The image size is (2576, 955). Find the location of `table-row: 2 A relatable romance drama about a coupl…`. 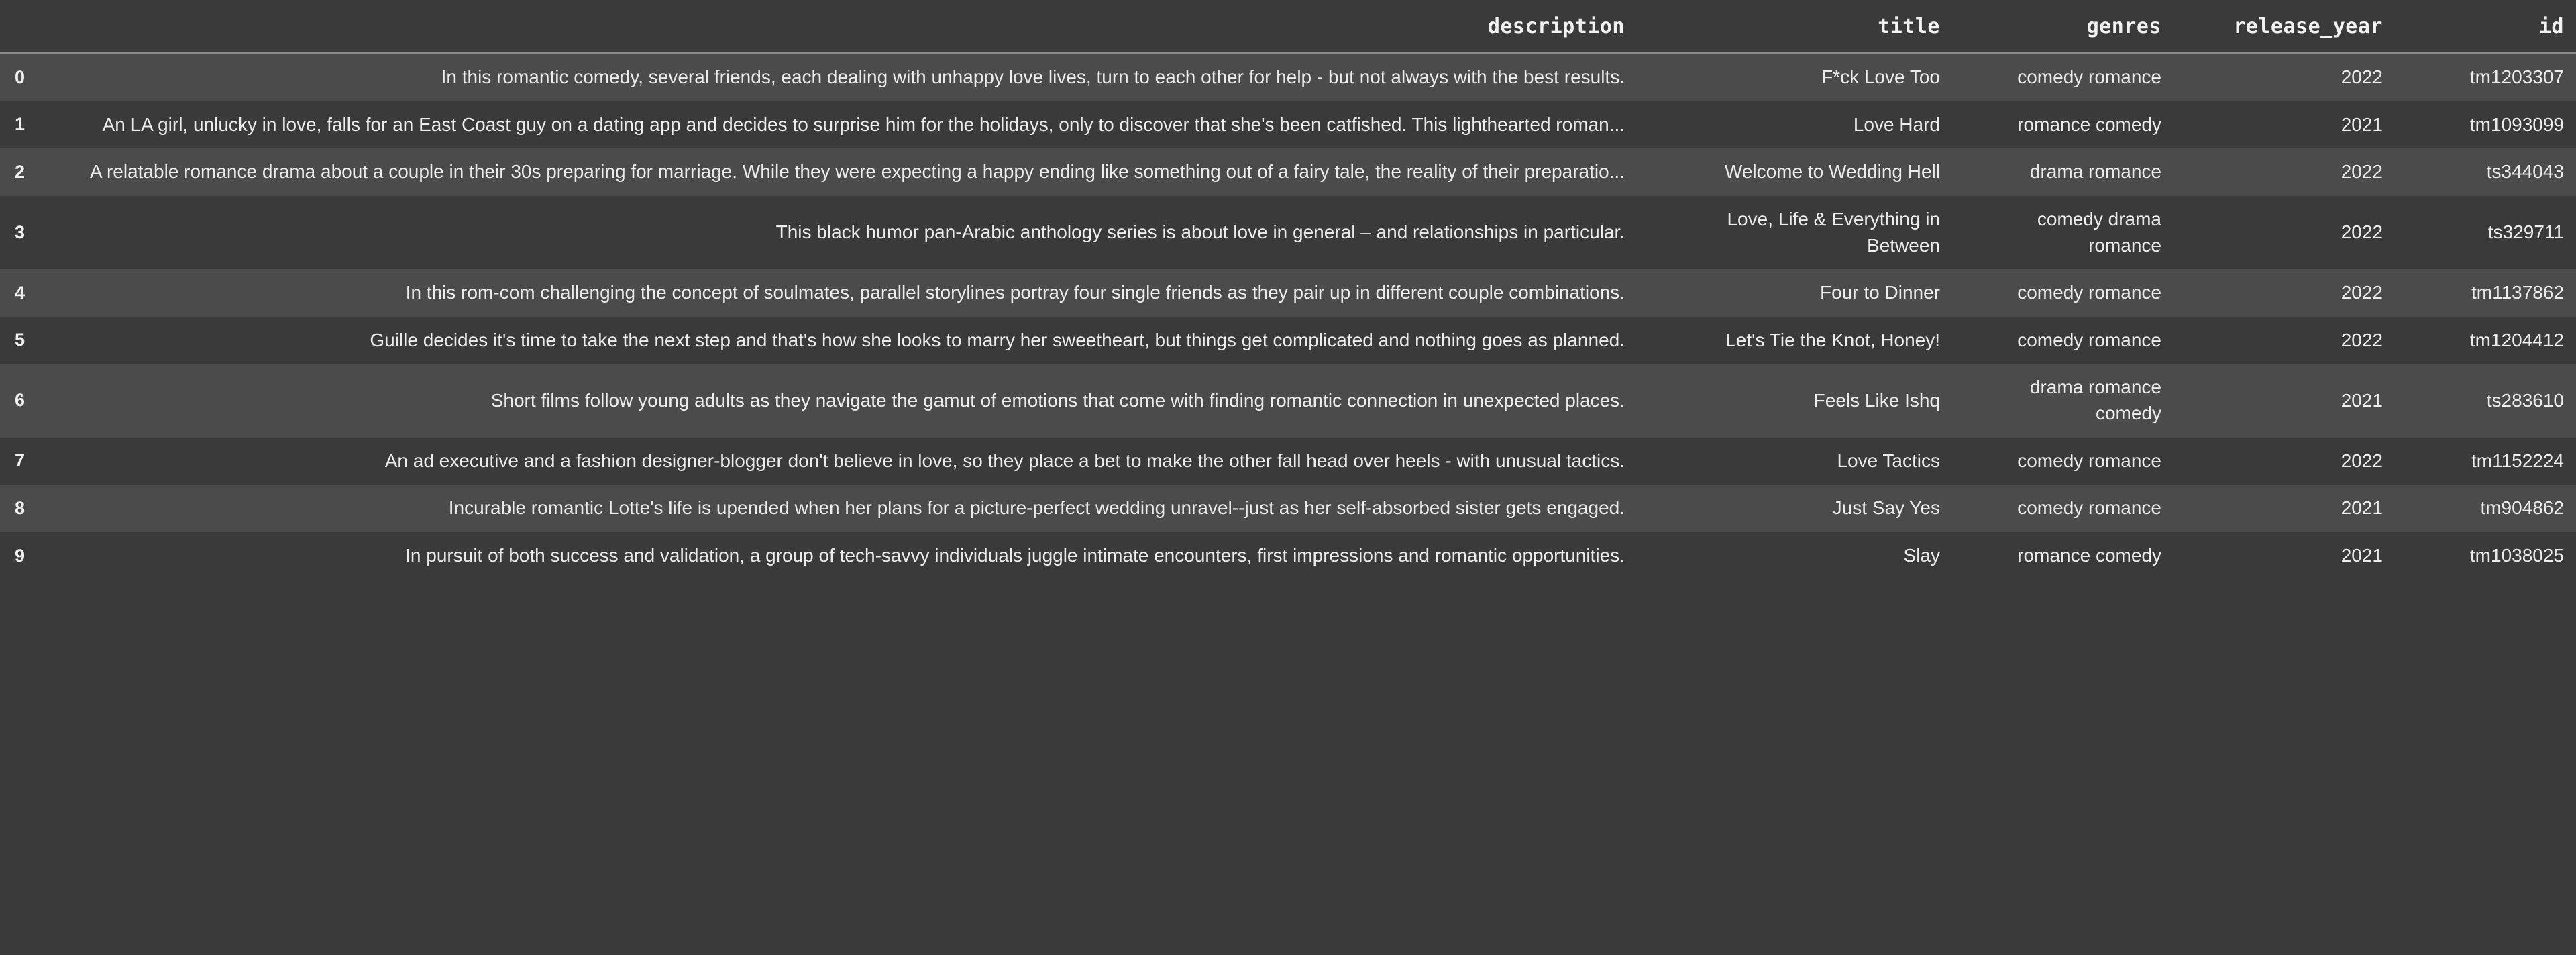

table-row: 2 A relatable romance drama about a coupl… is located at coordinates (1288, 172).